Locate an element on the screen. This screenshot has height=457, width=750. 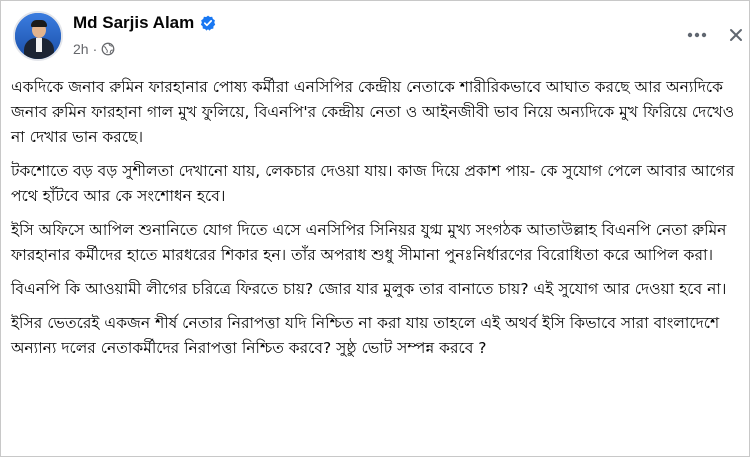
close-icon is located at coordinates (736, 35).